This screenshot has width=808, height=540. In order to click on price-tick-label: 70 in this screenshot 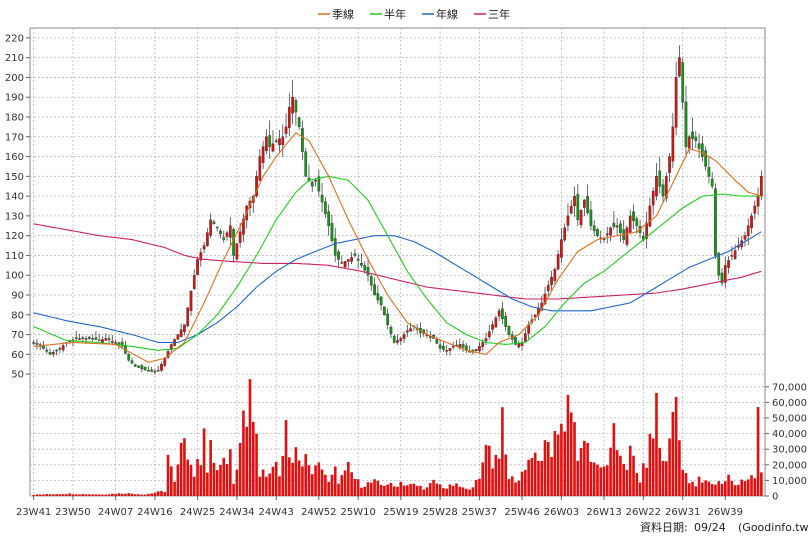, I will do `click(17, 335)`.